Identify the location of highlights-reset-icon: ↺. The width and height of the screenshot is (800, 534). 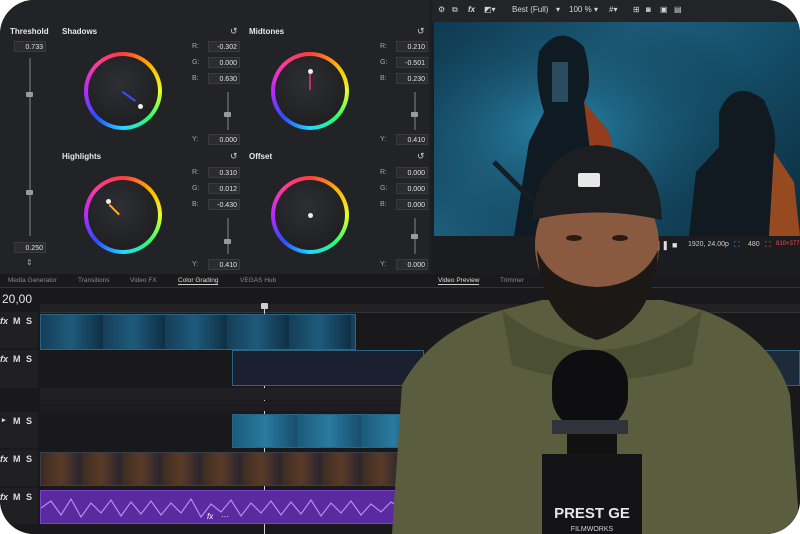
(234, 156).